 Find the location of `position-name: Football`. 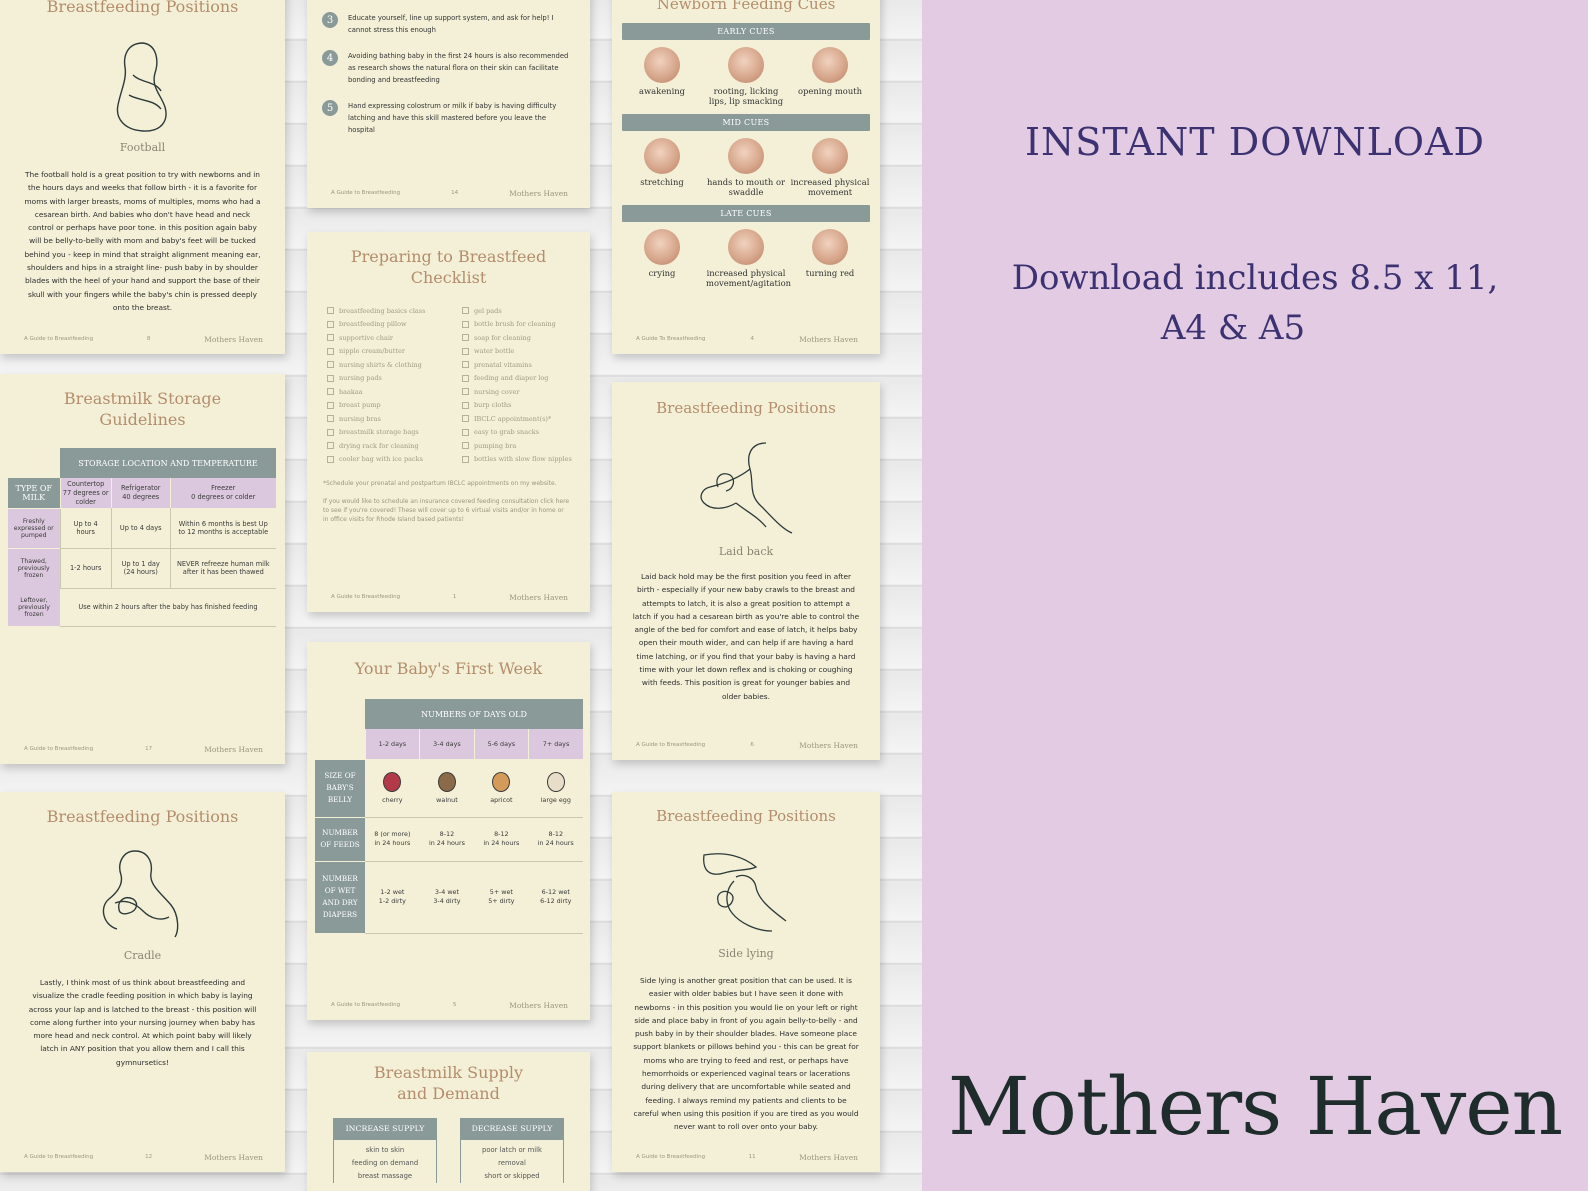

position-name: Football is located at coordinates (142, 147).